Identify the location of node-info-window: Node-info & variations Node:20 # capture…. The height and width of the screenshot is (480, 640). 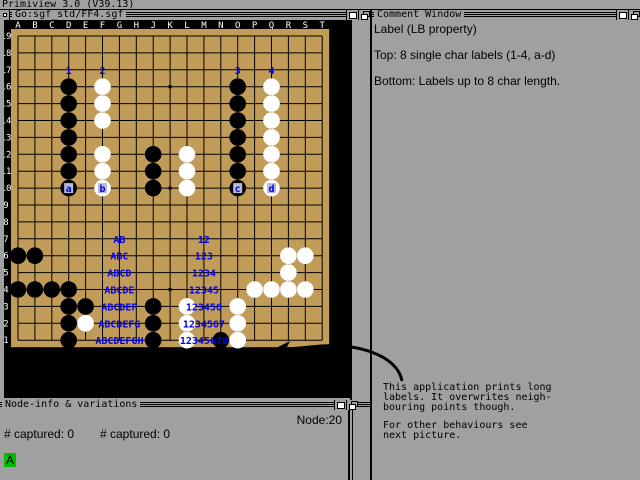
(185, 440).